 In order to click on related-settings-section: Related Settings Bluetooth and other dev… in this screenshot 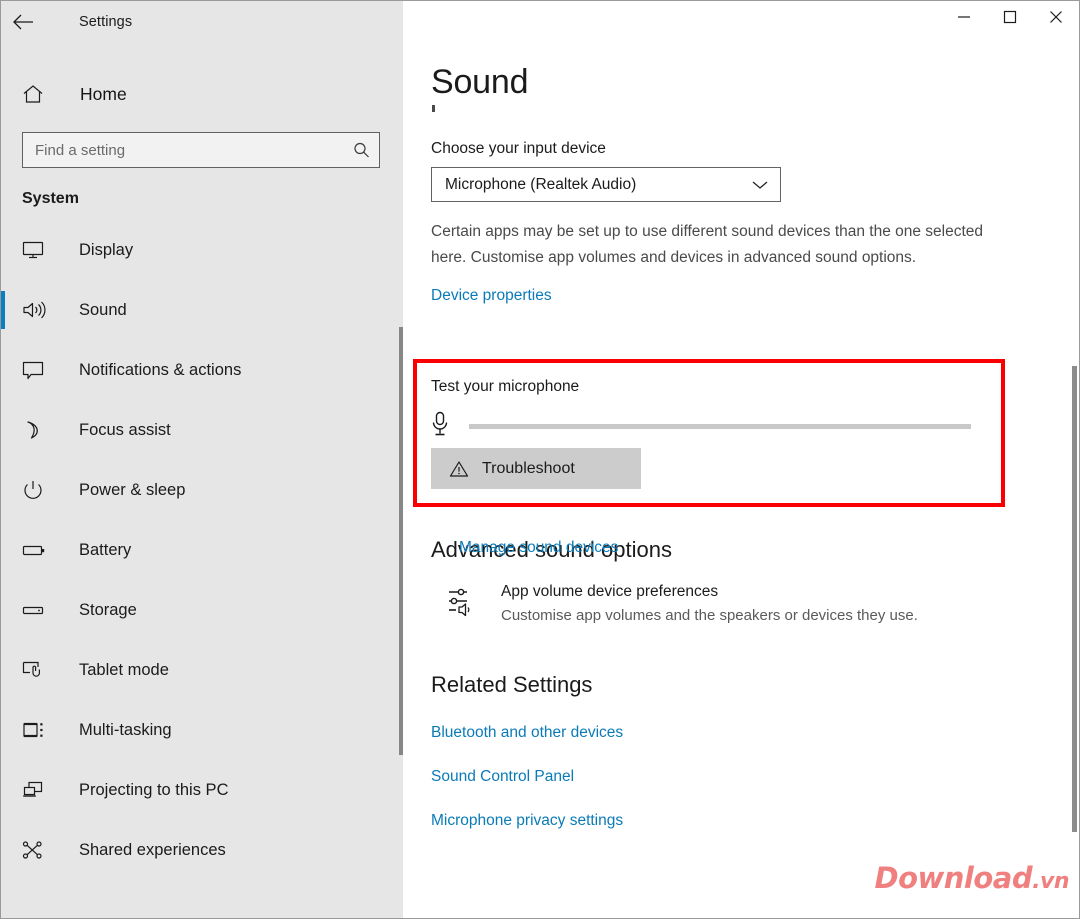, I will do `click(741, 751)`.